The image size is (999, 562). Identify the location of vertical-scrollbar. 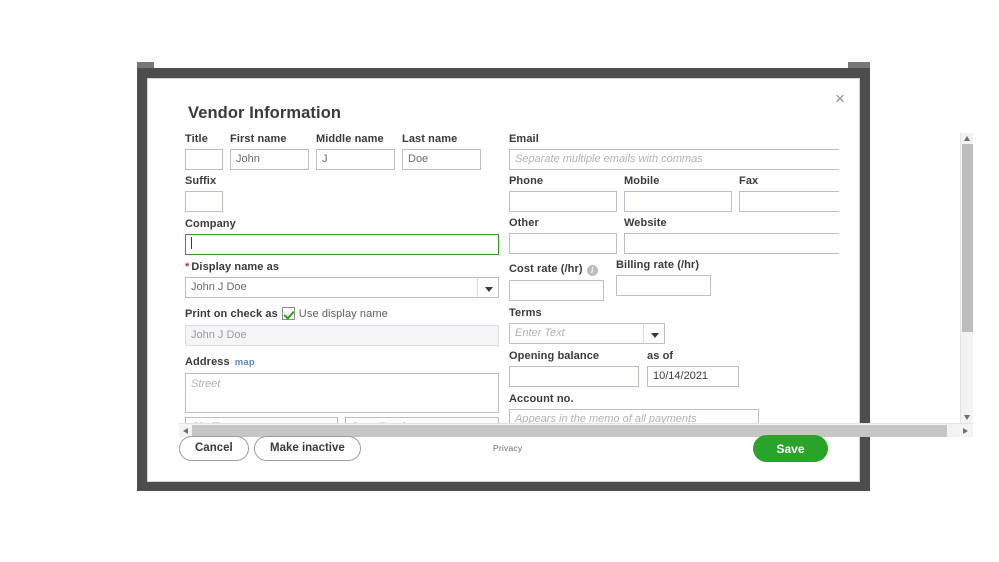
(966, 278).